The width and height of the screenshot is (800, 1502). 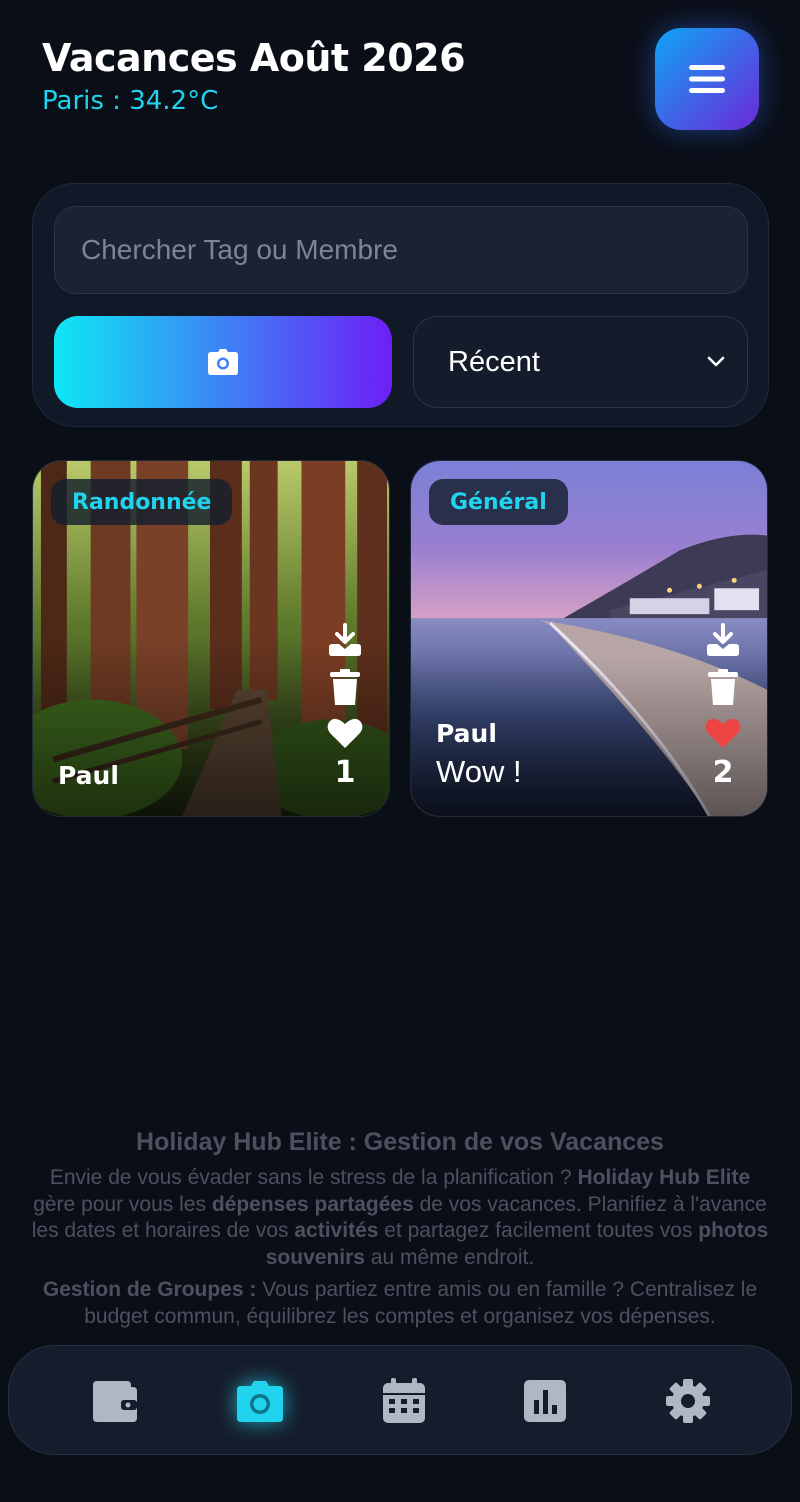 I want to click on nav-item-calendar, so click(x=404, y=1401).